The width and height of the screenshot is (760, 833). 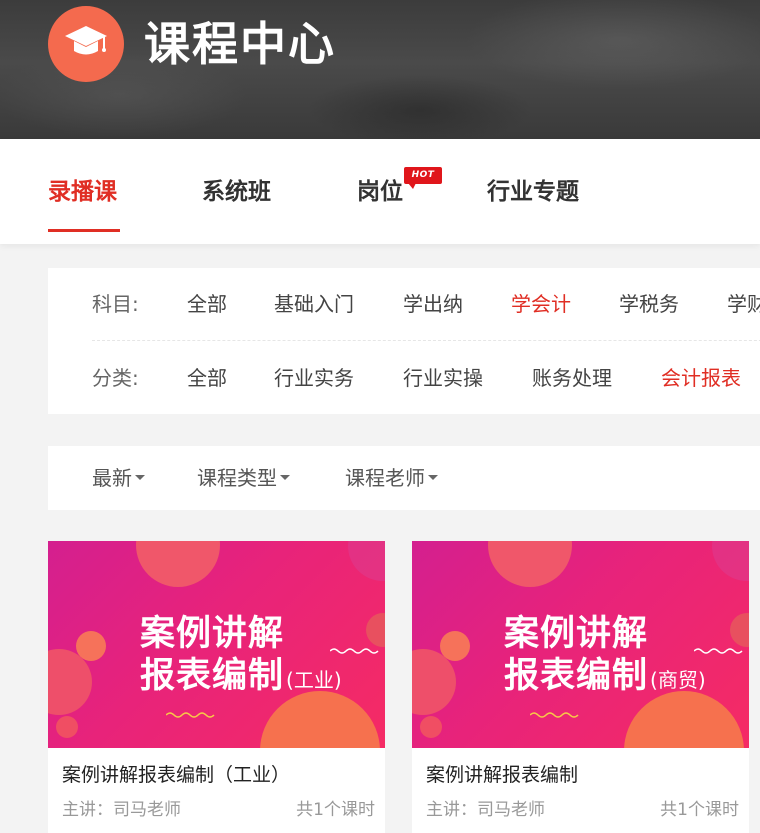 I want to click on subject-option-cashier: 学出纳, so click(x=433, y=304).